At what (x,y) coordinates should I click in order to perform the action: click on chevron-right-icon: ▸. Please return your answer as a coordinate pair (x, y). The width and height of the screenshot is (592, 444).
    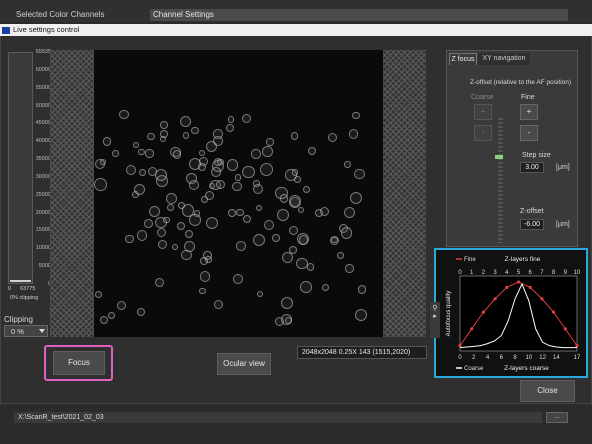
    Looking at the image, I should click on (435, 316).